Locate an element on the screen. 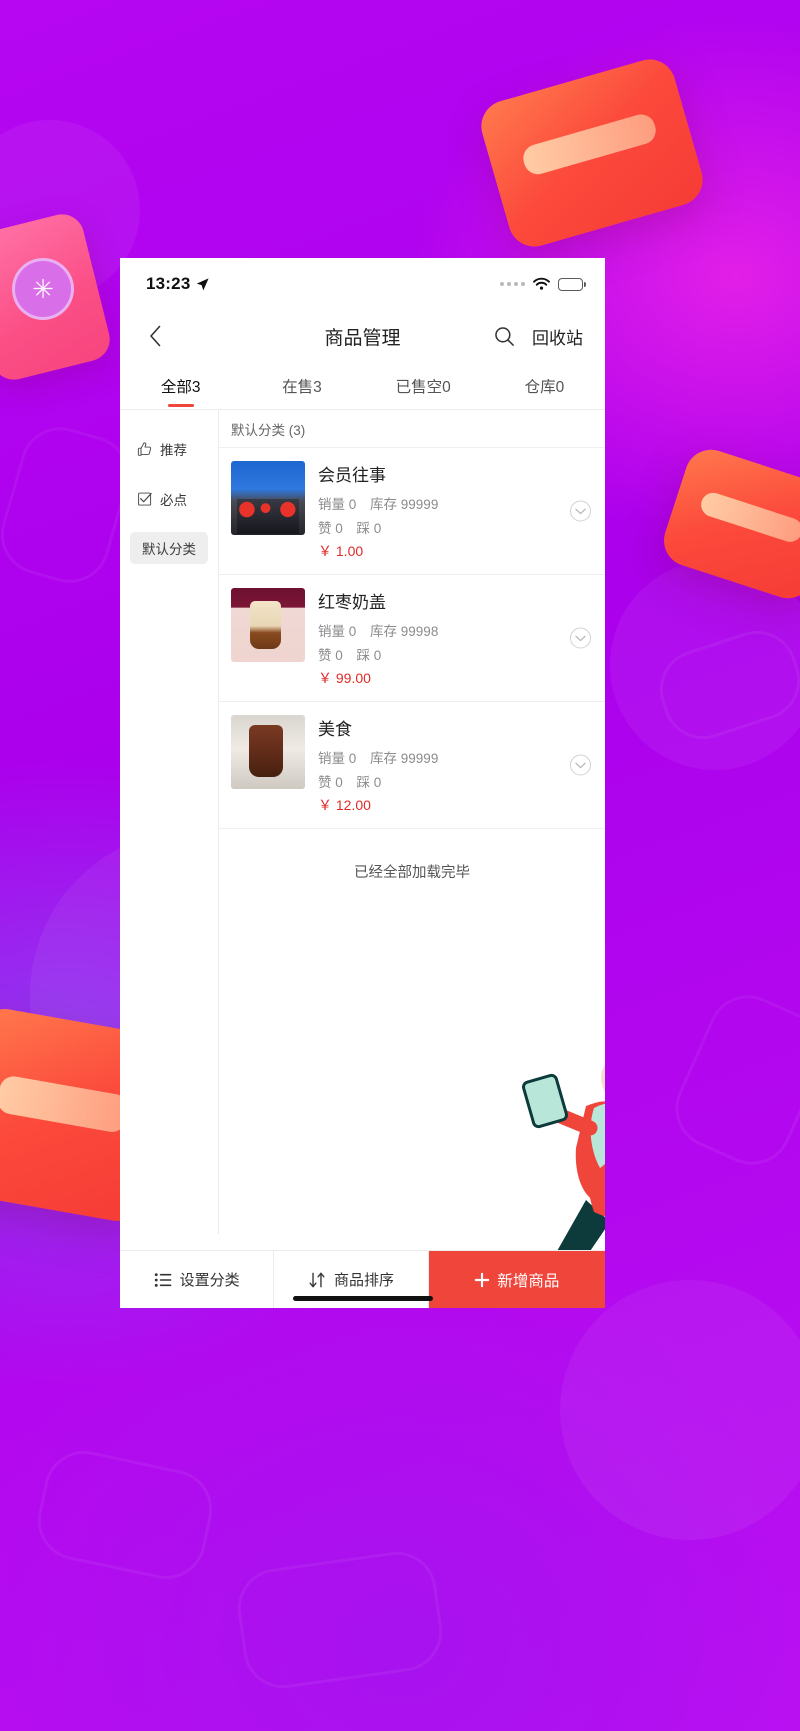 Image resolution: width=800 pixels, height=1731 pixels. tab-label: 仓库0 is located at coordinates (544, 387).